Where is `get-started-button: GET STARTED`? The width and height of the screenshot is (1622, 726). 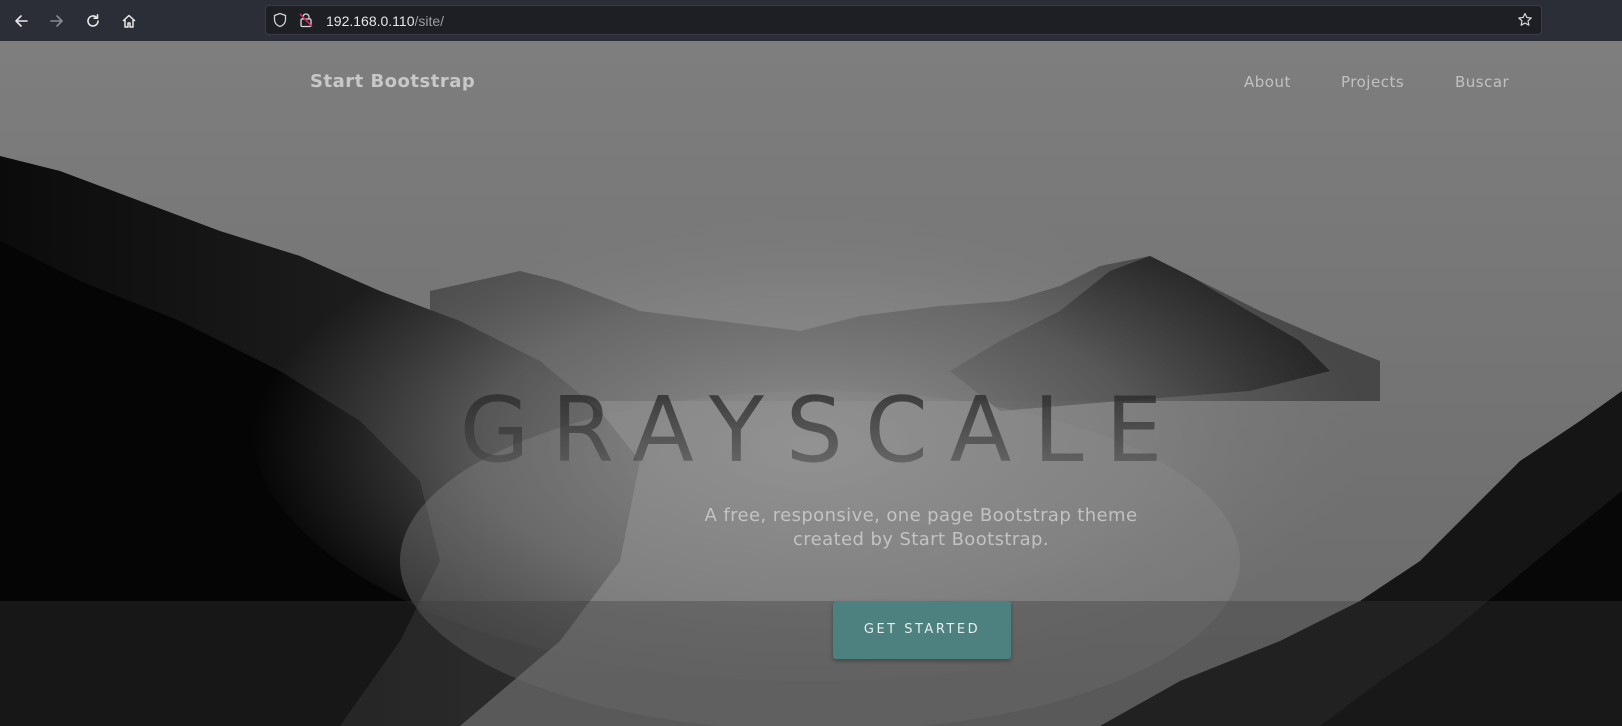
get-started-button: GET STARTED is located at coordinates (922, 630).